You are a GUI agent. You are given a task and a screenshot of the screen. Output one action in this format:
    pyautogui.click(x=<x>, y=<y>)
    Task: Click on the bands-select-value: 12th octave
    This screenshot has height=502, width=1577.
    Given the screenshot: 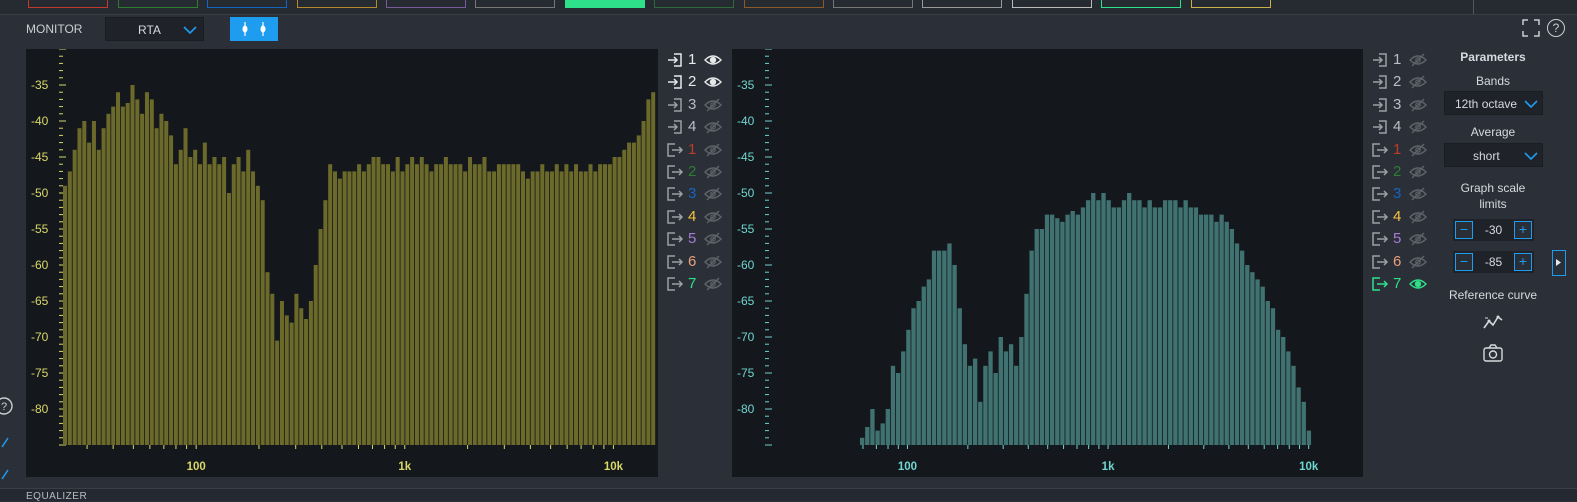 What is the action you would take?
    pyautogui.click(x=1486, y=104)
    